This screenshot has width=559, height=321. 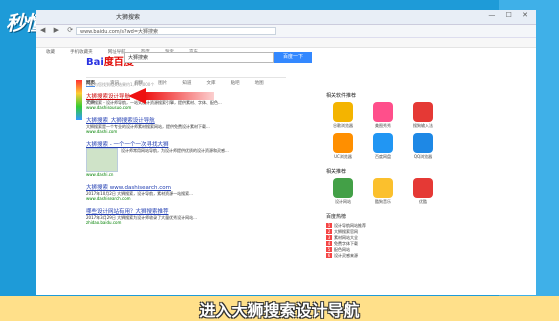 What do you see at coordinates (423, 125) in the screenshot?
I see `app-label: 搜狗输入法` at bounding box center [423, 125].